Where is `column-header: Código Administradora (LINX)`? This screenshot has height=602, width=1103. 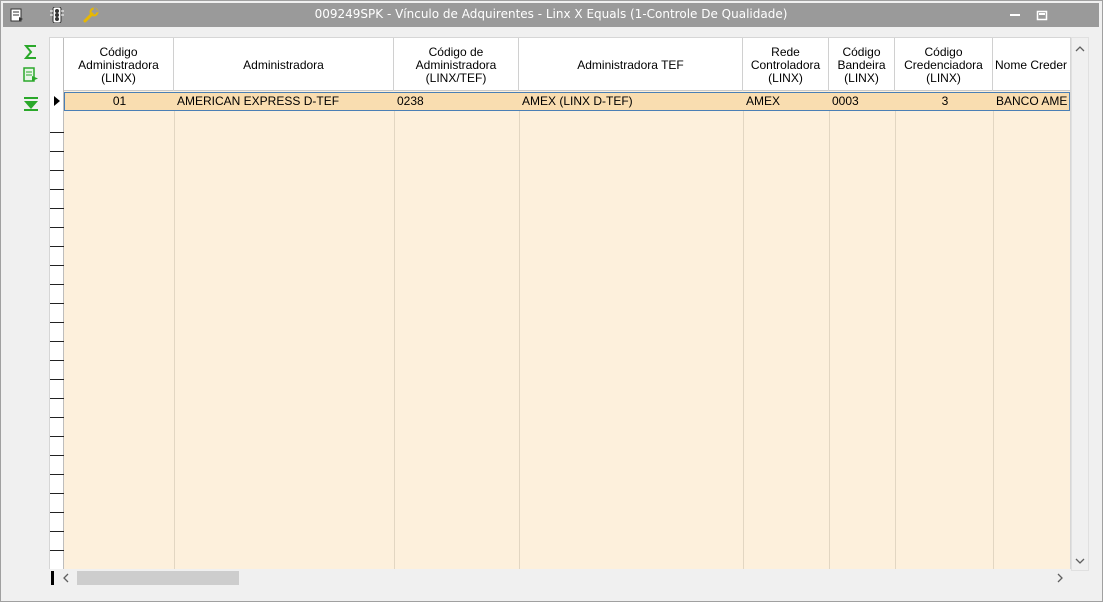 column-header: Código Administradora (LINX) is located at coordinates (119, 64).